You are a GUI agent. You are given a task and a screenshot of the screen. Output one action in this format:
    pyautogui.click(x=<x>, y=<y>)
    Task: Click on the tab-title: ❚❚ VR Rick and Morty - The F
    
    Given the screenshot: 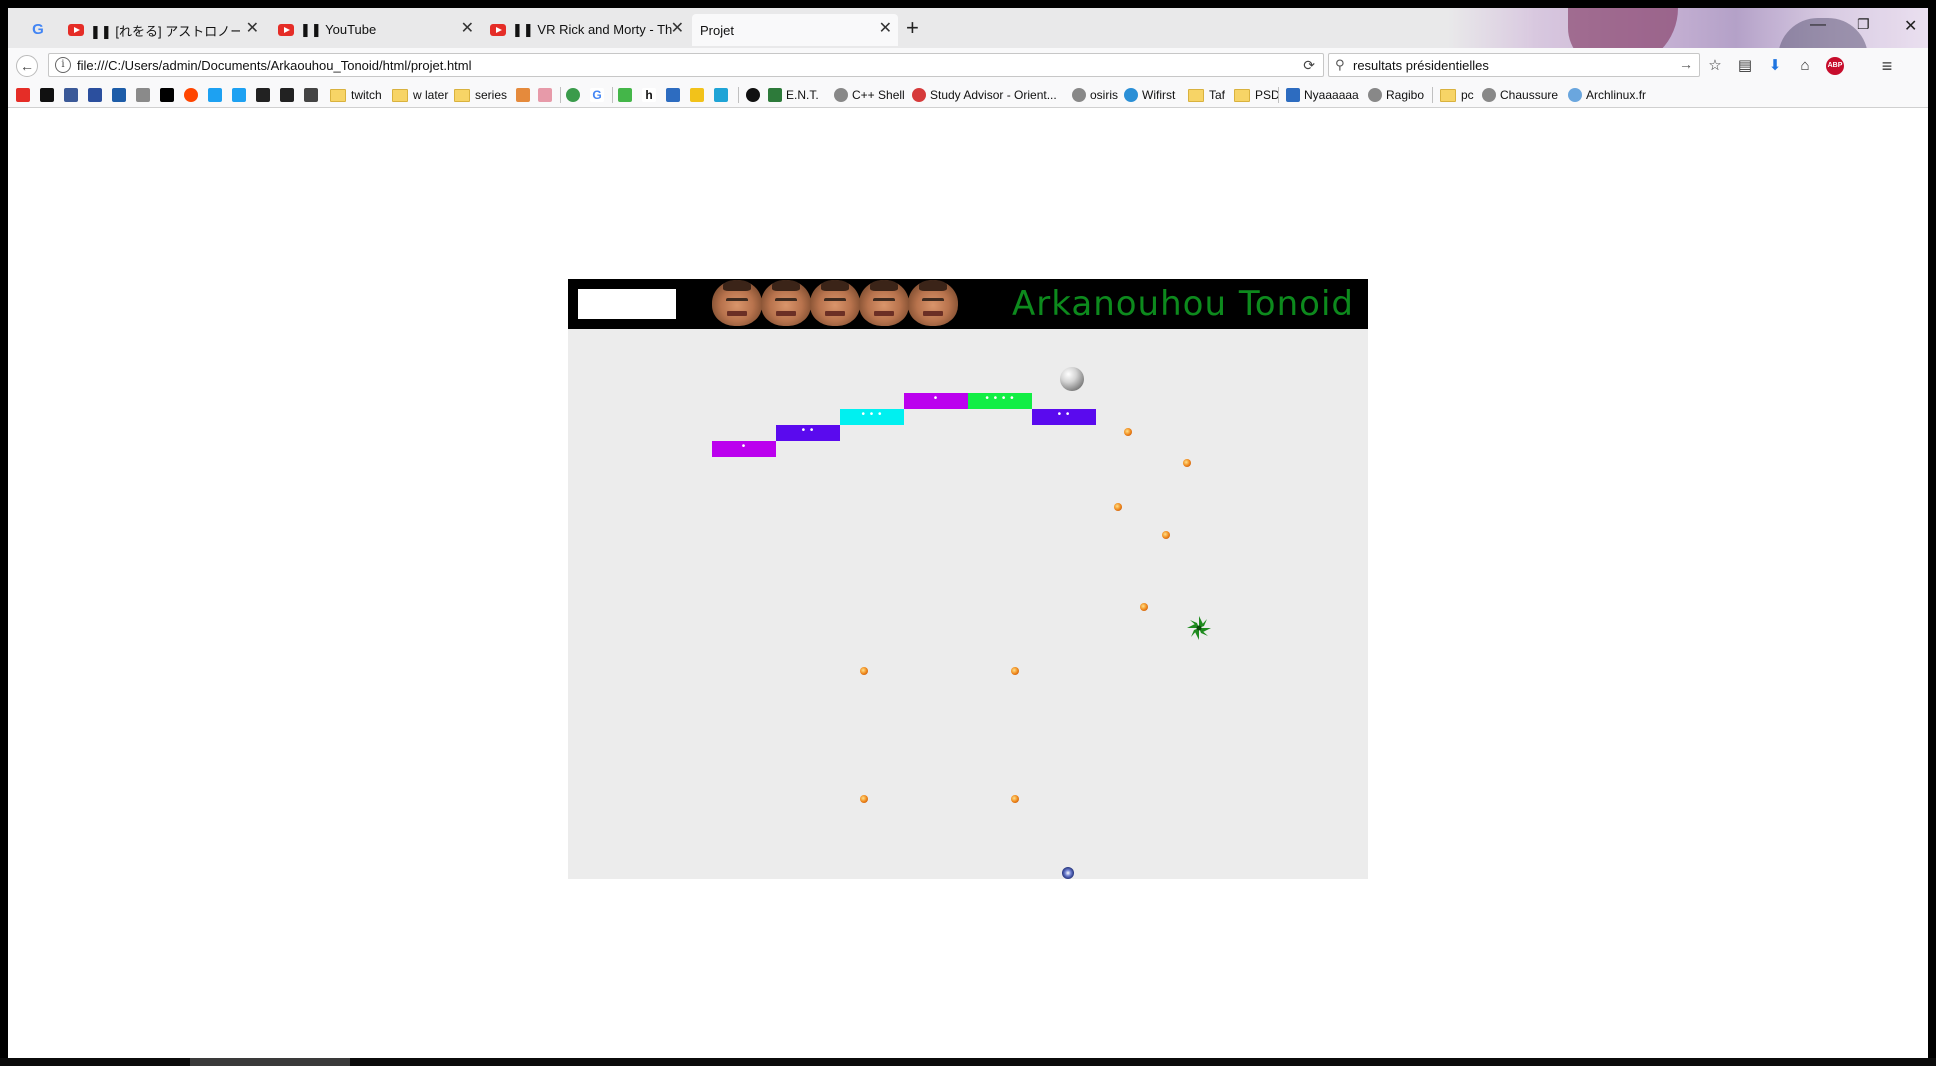 What is the action you would take?
    pyautogui.click(x=592, y=29)
    